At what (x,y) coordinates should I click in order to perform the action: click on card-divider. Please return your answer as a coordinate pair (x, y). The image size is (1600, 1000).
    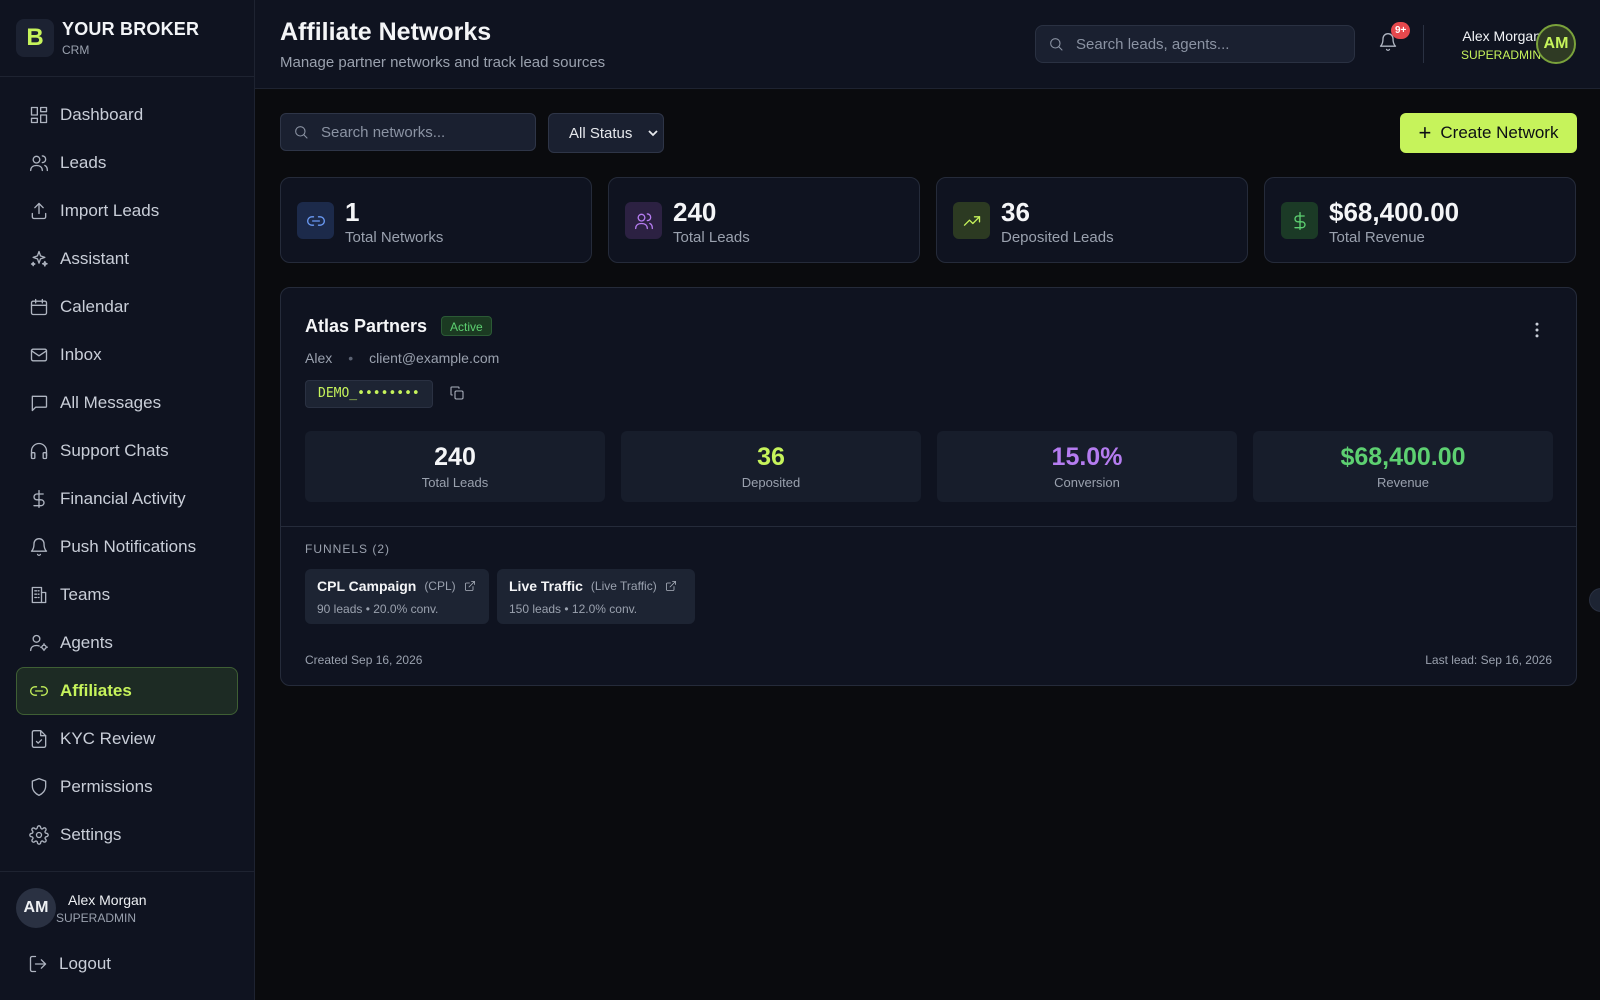
    Looking at the image, I should click on (928, 526).